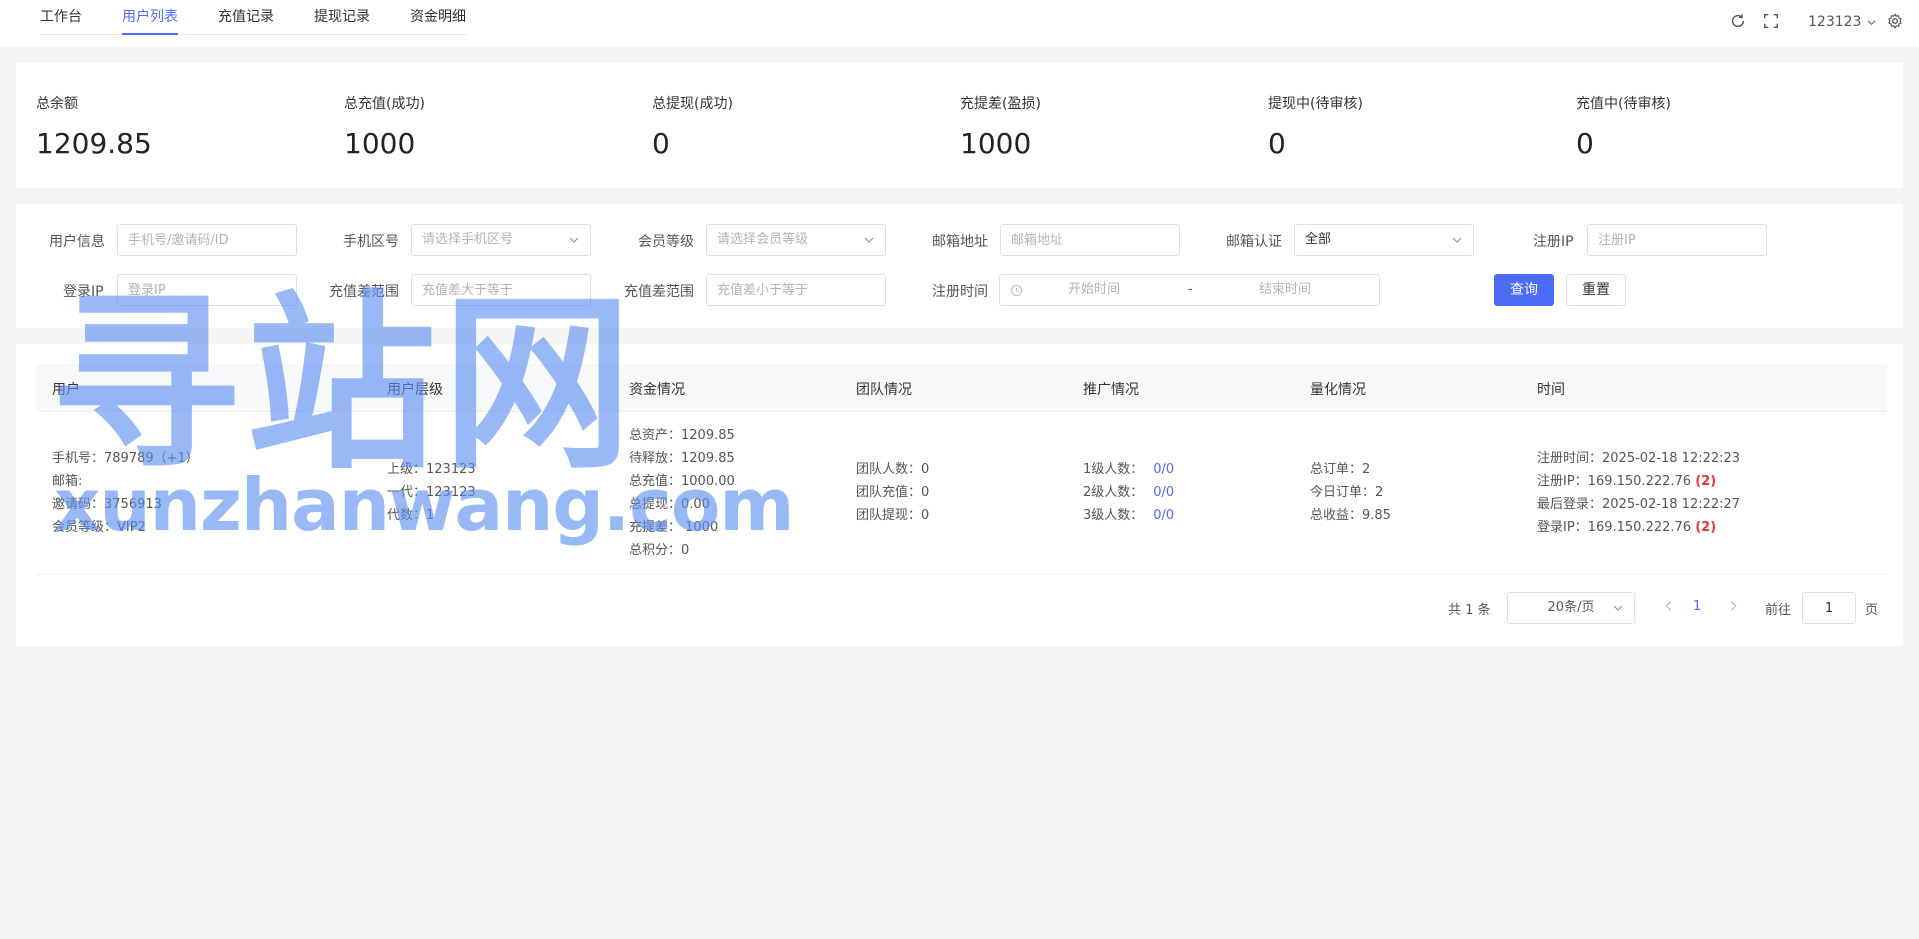 The width and height of the screenshot is (1919, 939). Describe the element at coordinates (1738, 21) in the screenshot. I see `refresh-icon` at that location.